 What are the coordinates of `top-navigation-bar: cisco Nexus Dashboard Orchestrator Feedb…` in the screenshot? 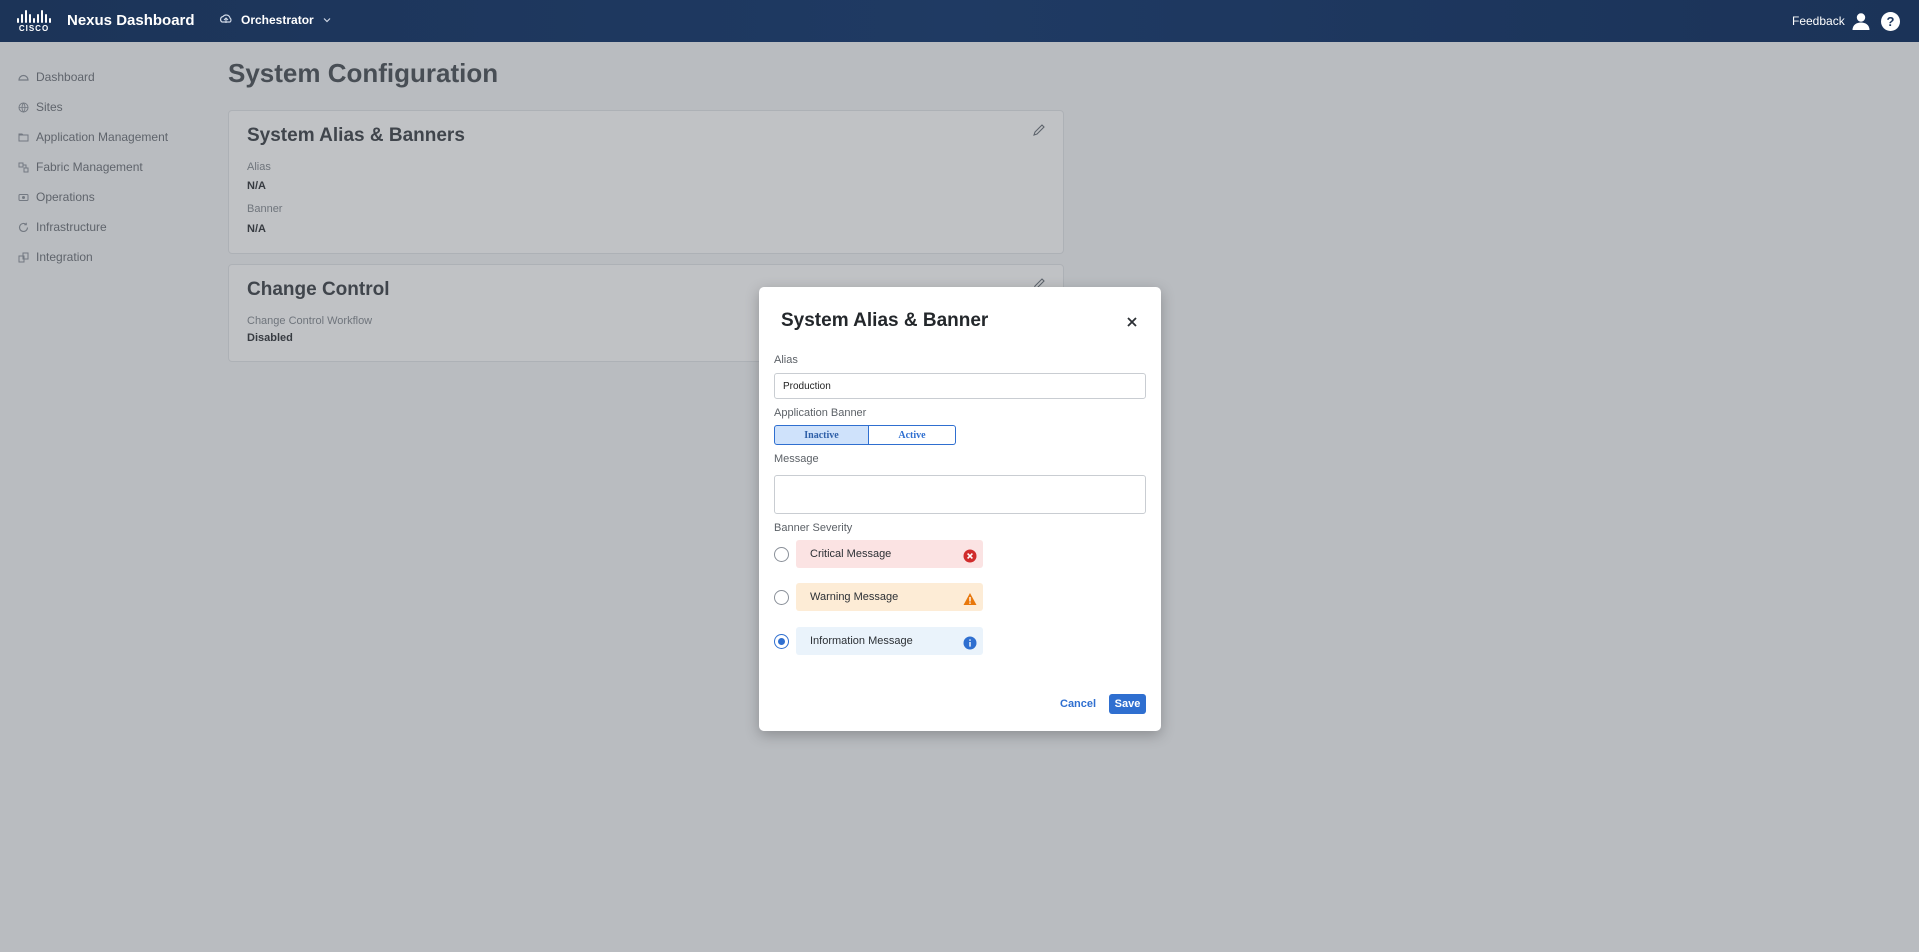 It's located at (959, 21).